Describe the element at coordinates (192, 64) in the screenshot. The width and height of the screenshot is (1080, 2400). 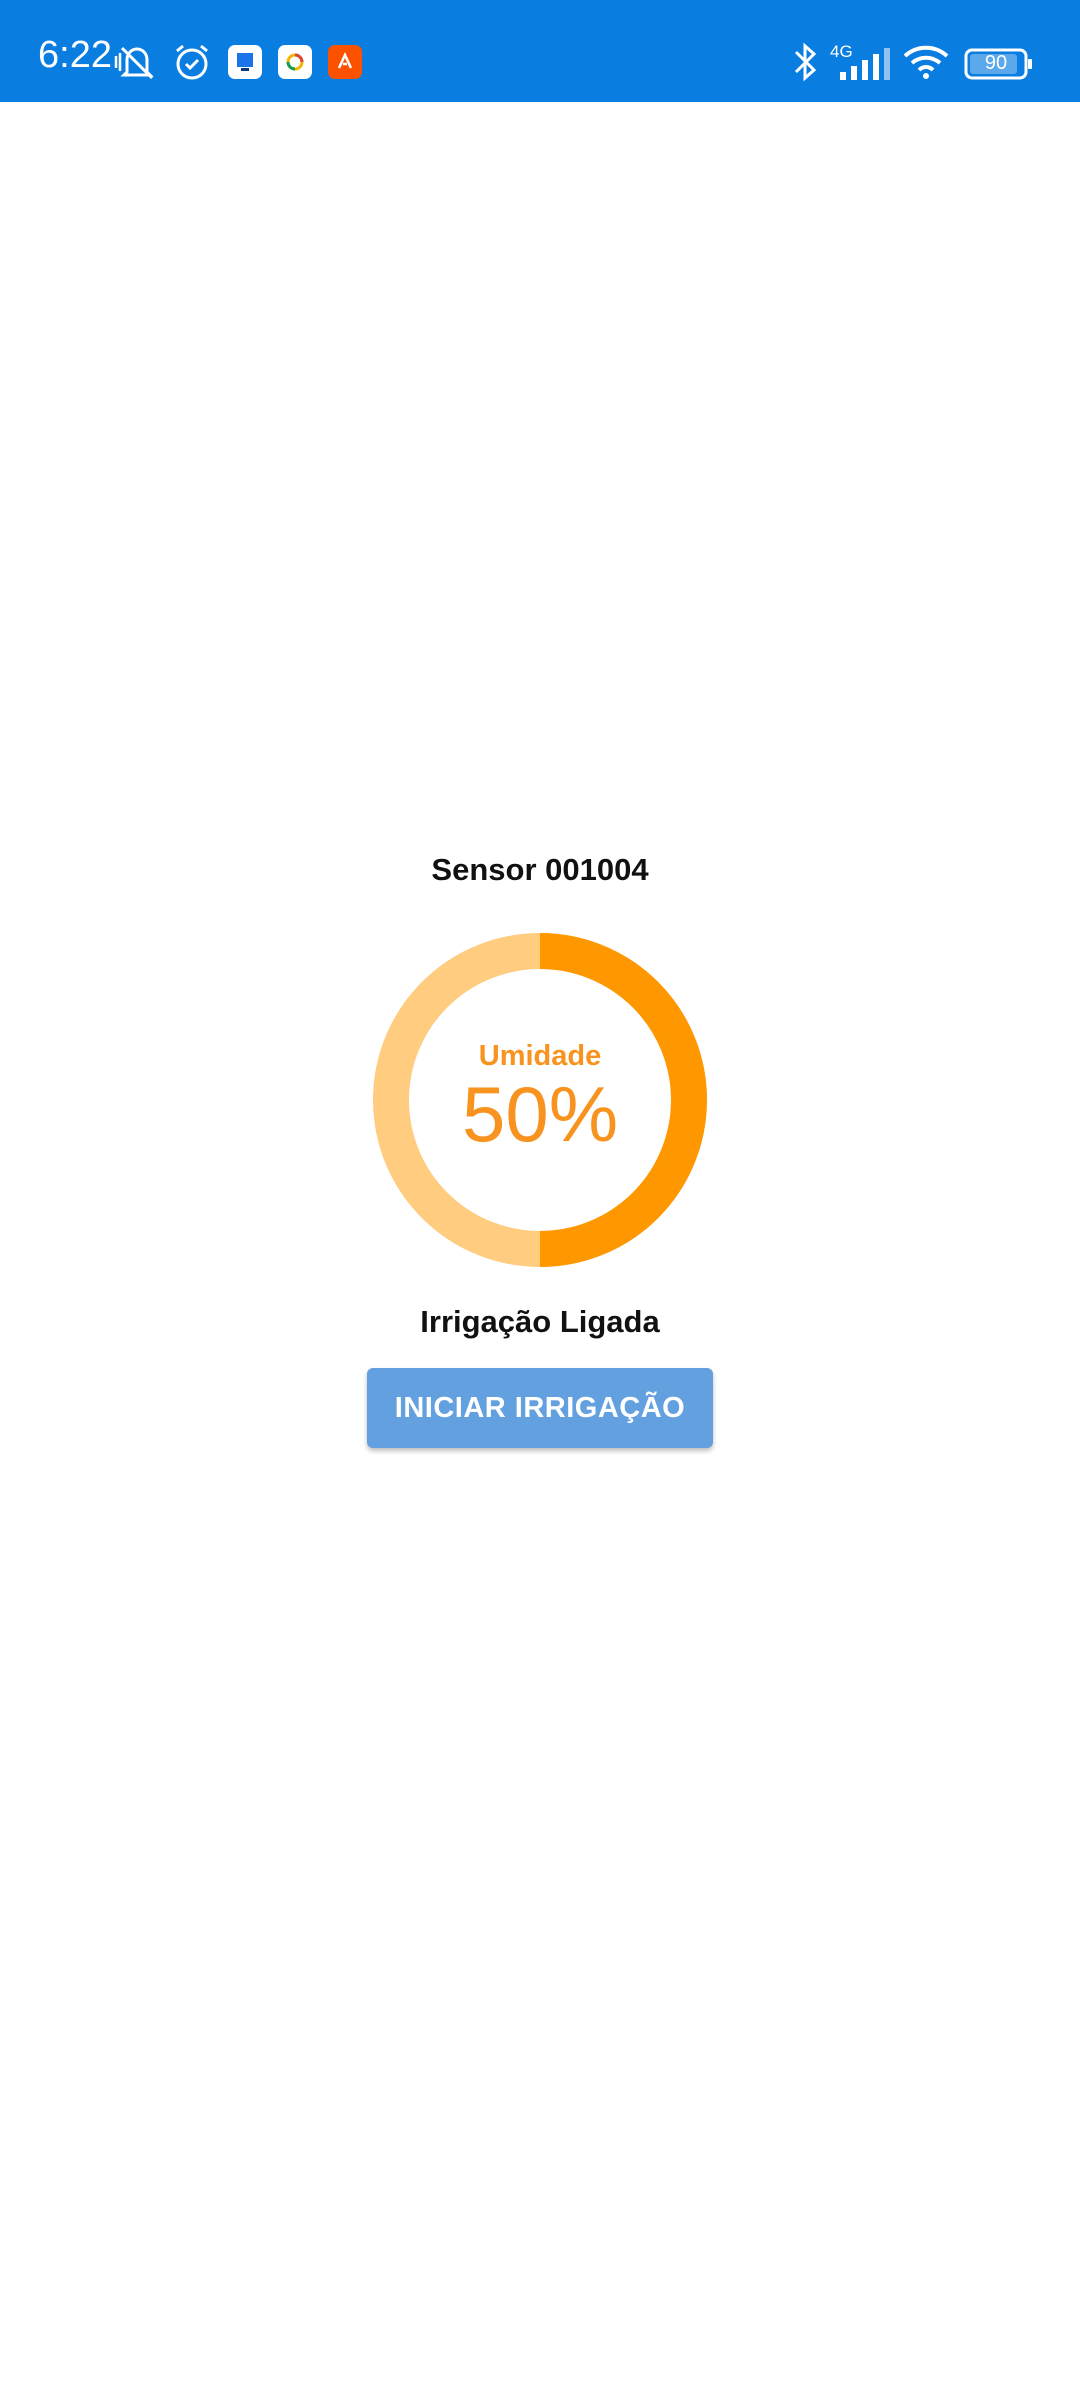
I see `alarm-icon` at that location.